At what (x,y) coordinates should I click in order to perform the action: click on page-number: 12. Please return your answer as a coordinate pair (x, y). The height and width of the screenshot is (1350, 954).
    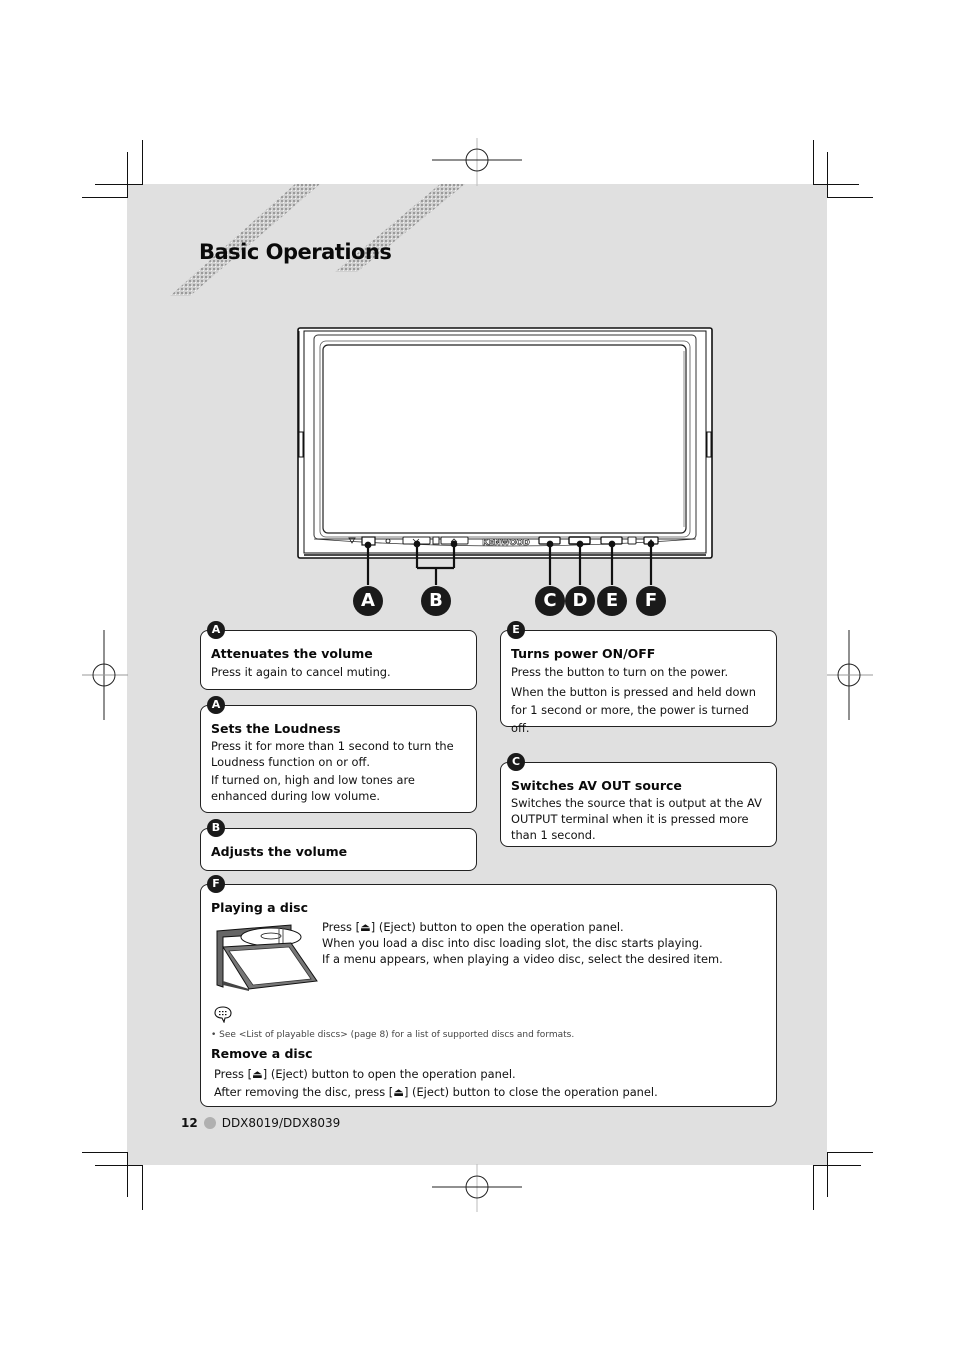
    Looking at the image, I should click on (189, 1123).